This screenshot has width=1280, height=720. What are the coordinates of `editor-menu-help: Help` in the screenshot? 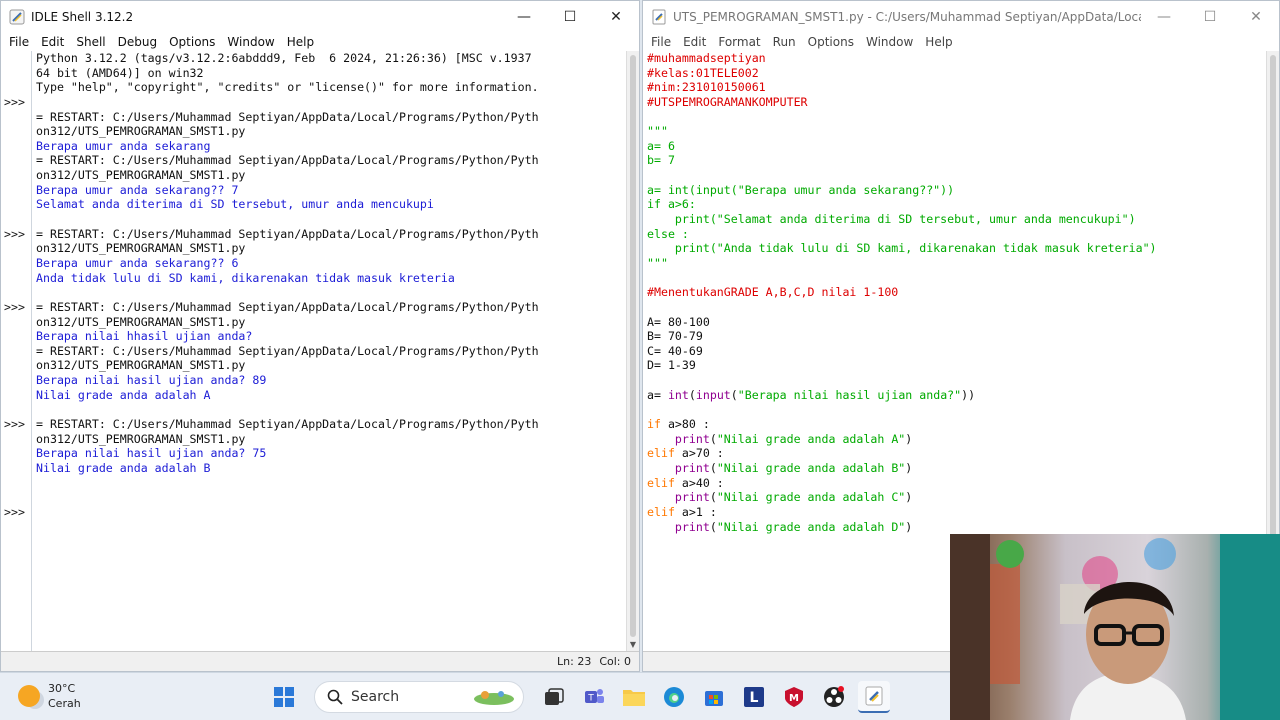 It's located at (938, 42).